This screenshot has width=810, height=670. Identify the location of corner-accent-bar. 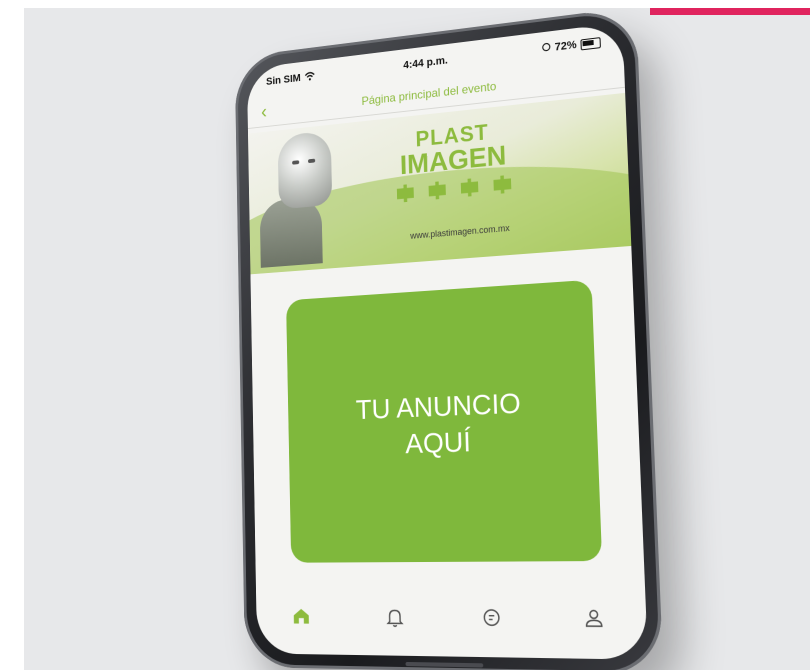
(730, 11).